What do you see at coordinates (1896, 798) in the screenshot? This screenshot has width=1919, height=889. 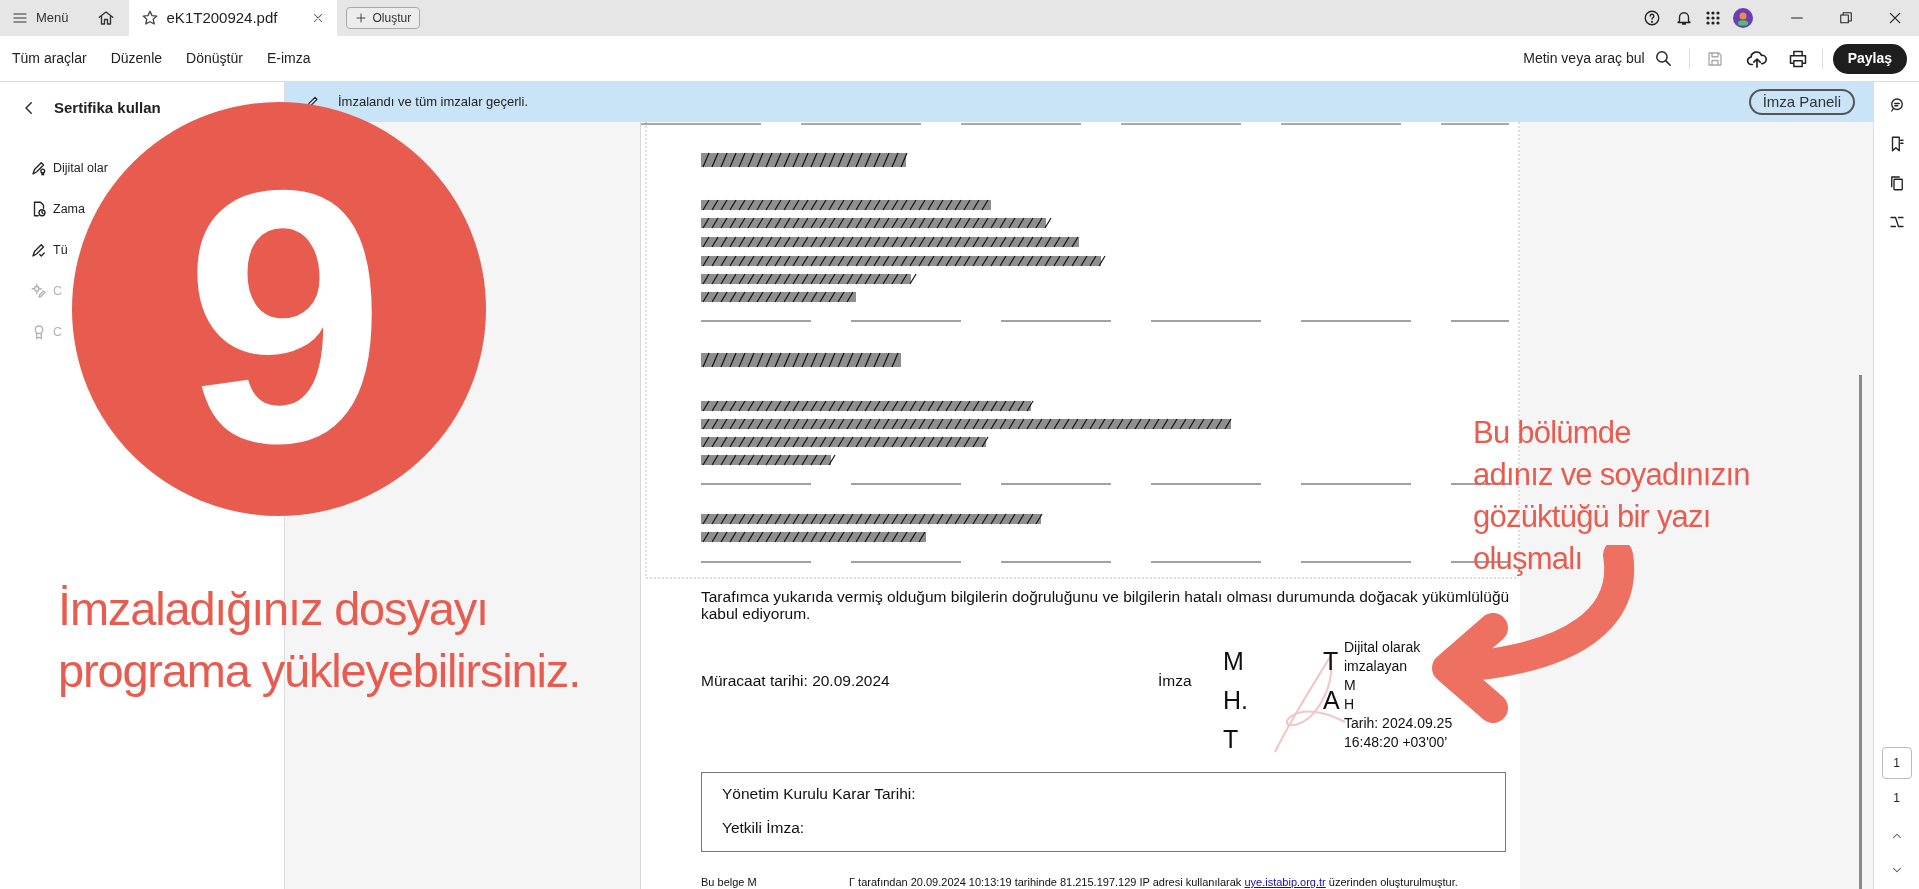 I see `page-count: 1` at bounding box center [1896, 798].